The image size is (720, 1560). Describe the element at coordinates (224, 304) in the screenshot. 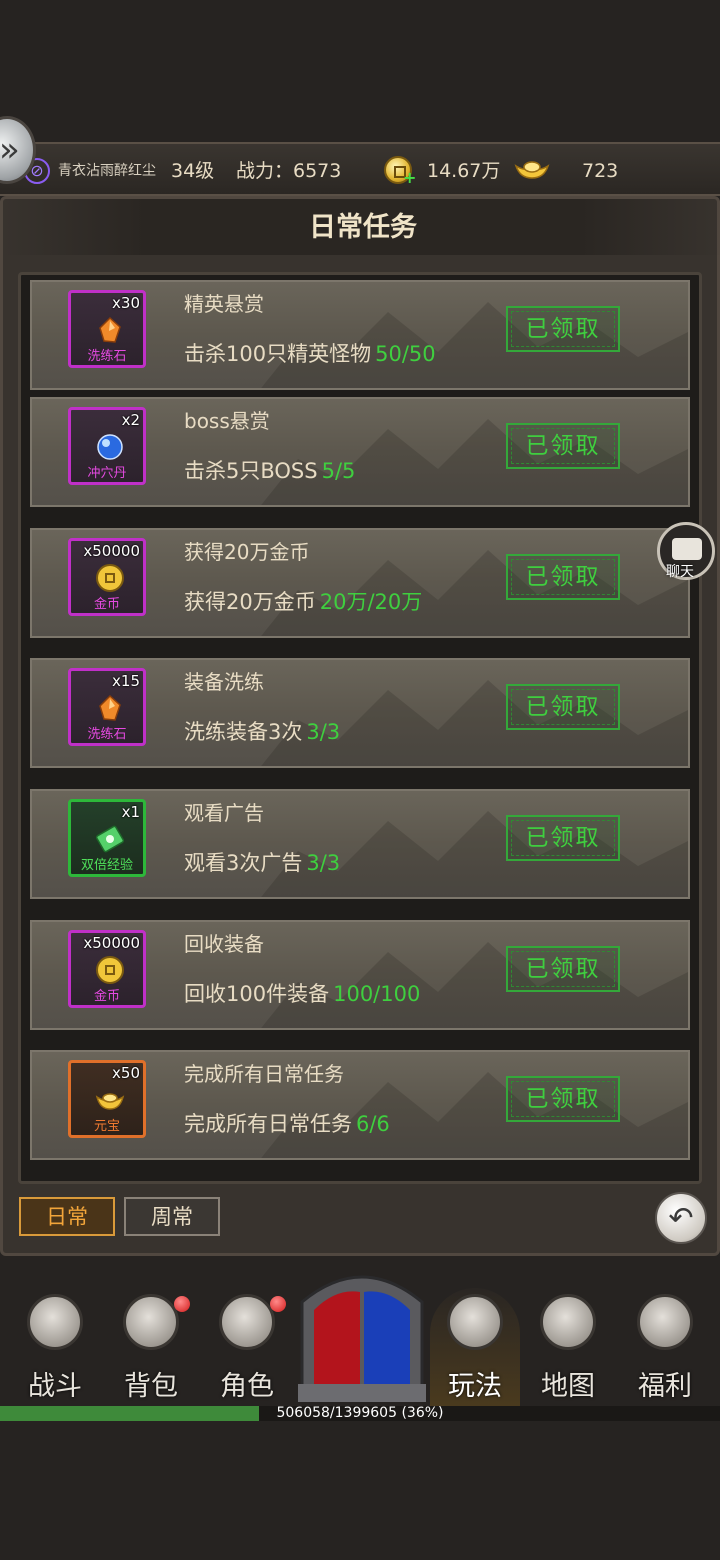

I see `task-title: 精英悬赏` at that location.